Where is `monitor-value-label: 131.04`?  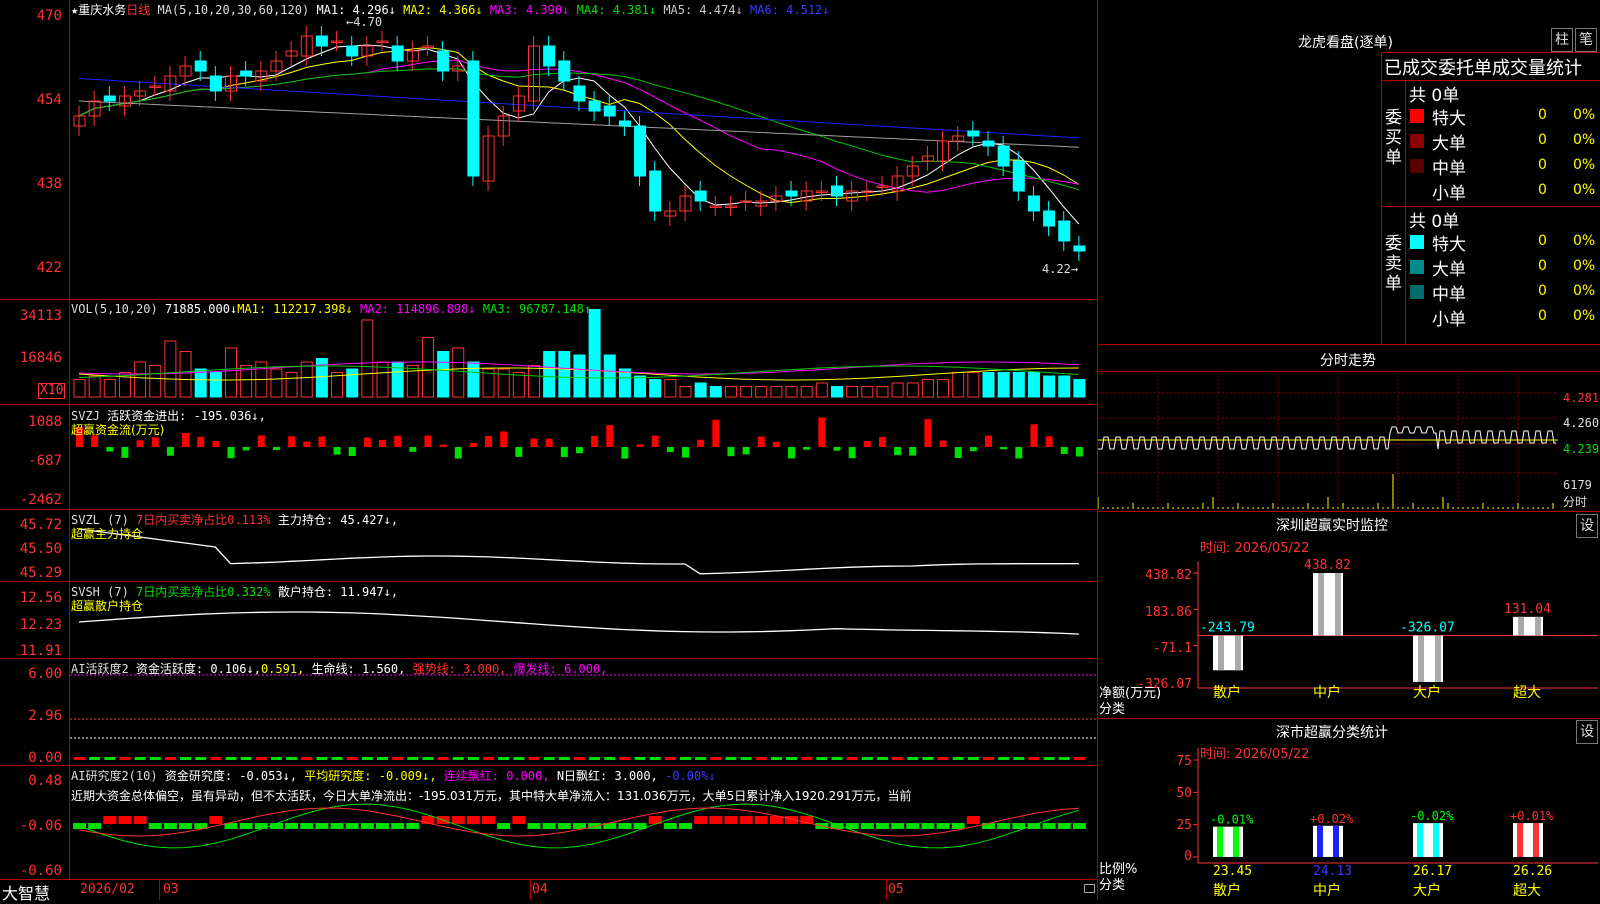
monitor-value-label: 131.04 is located at coordinates (1527, 609).